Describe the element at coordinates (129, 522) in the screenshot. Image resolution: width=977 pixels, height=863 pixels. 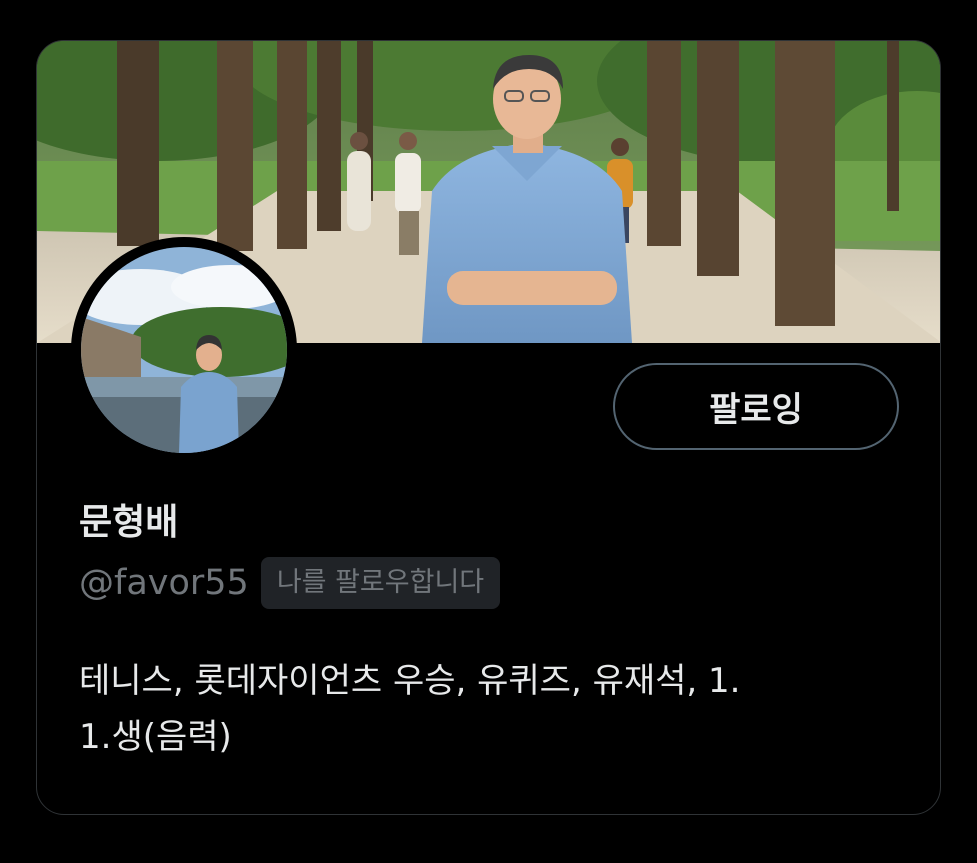
I see `display-name: 문형배` at that location.